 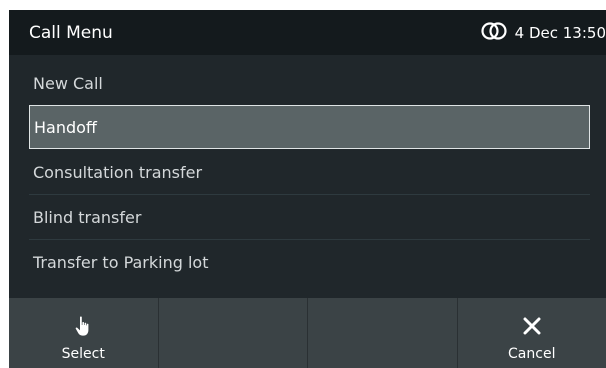 I want to click on menu-item-label: Transfer to Parking lot, so click(x=121, y=262).